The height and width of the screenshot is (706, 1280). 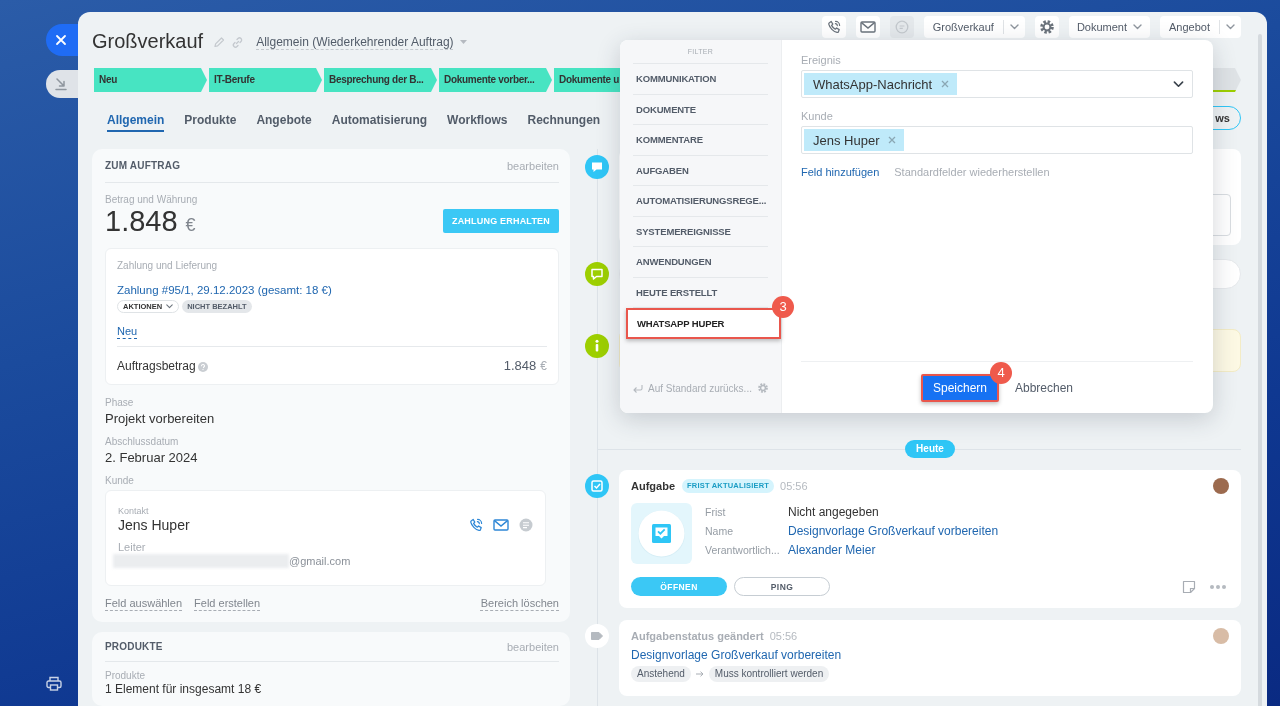 What do you see at coordinates (833, 512) in the screenshot?
I see `field-value: Nicht angegeben` at bounding box center [833, 512].